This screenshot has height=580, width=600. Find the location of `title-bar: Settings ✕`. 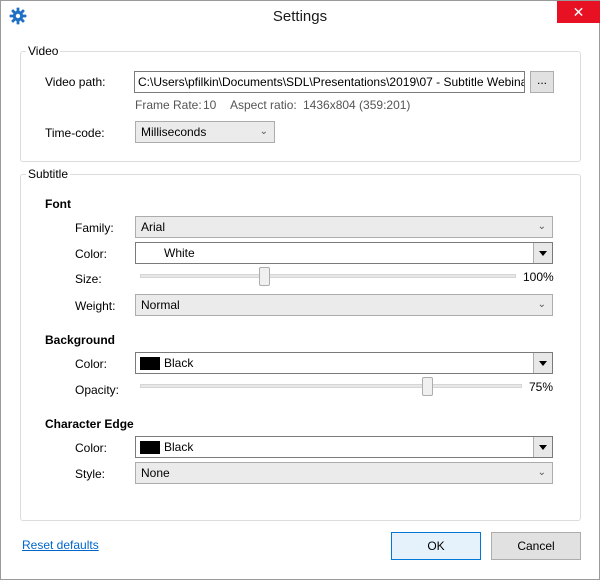

title-bar: Settings ✕ is located at coordinates (300, 17).